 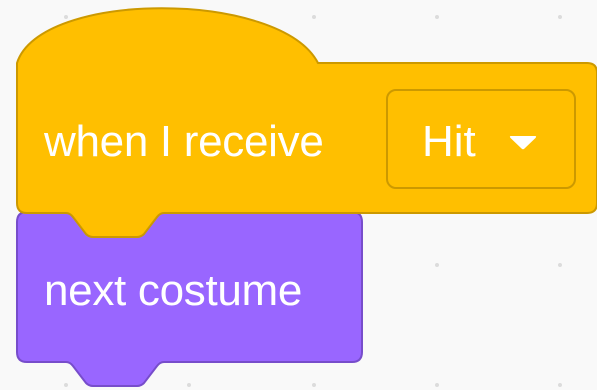 I want to click on message-dropdown-value: Hit, so click(x=449, y=141).